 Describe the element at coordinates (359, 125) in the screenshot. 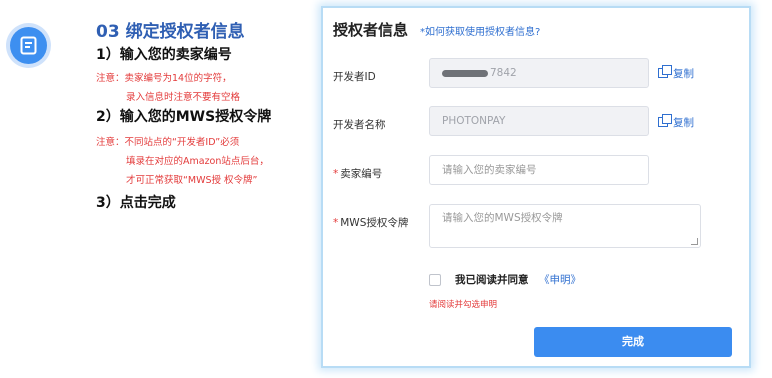

I see `developer-name-label: 开发者名称` at that location.